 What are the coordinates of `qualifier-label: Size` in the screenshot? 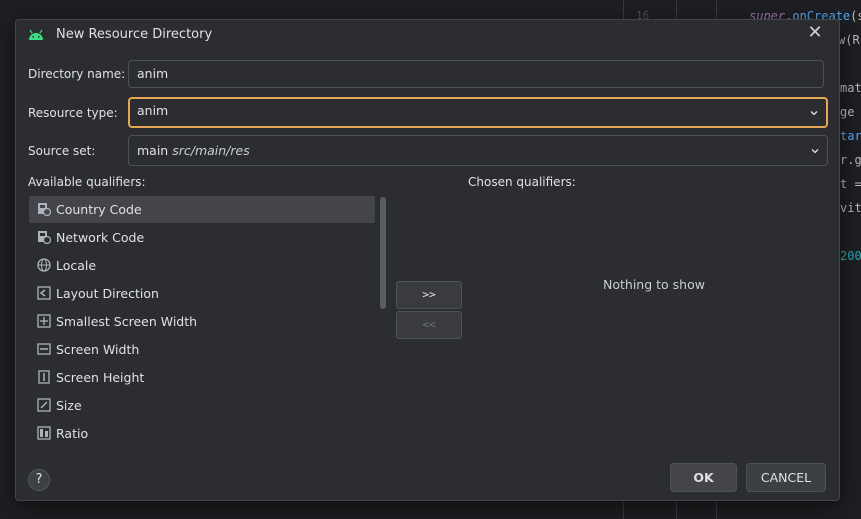 It's located at (69, 405).